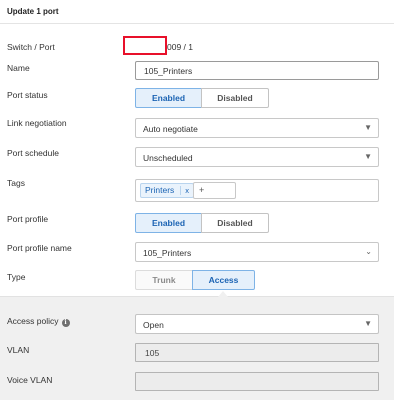 The width and height of the screenshot is (394, 400). Describe the element at coordinates (152, 353) in the screenshot. I see `vlan-value: 105` at that location.